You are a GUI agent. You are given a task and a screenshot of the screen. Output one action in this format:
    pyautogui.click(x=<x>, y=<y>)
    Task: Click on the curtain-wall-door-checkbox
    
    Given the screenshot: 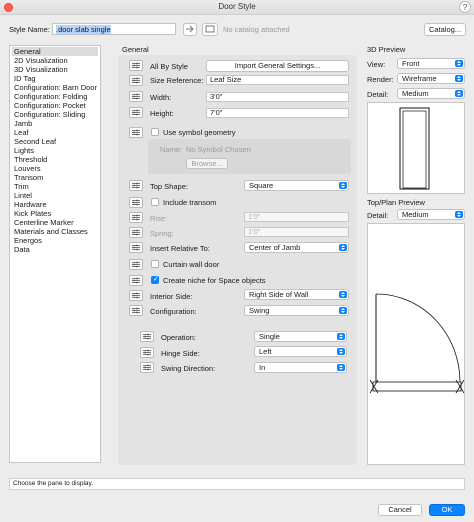 What is the action you would take?
    pyautogui.click(x=155, y=264)
    